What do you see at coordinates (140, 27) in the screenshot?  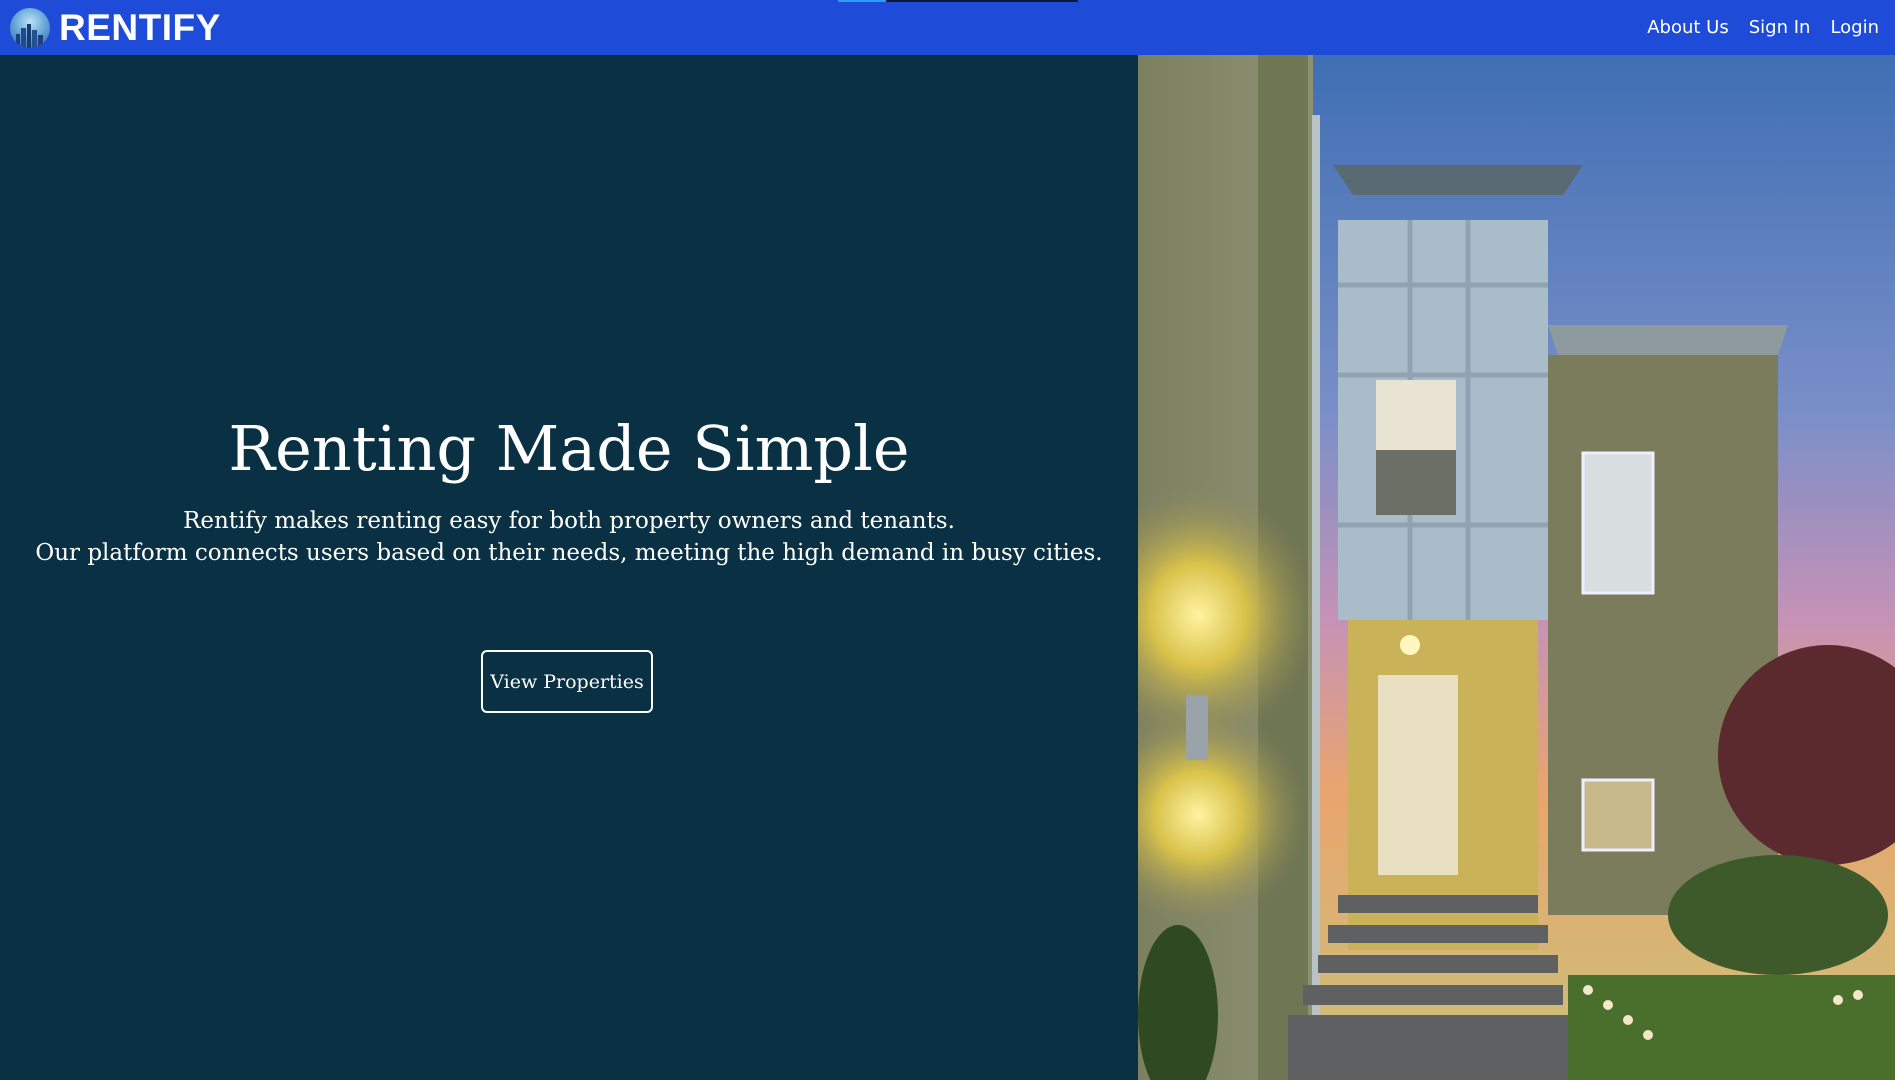 I see `brand-name: RENTIFY` at bounding box center [140, 27].